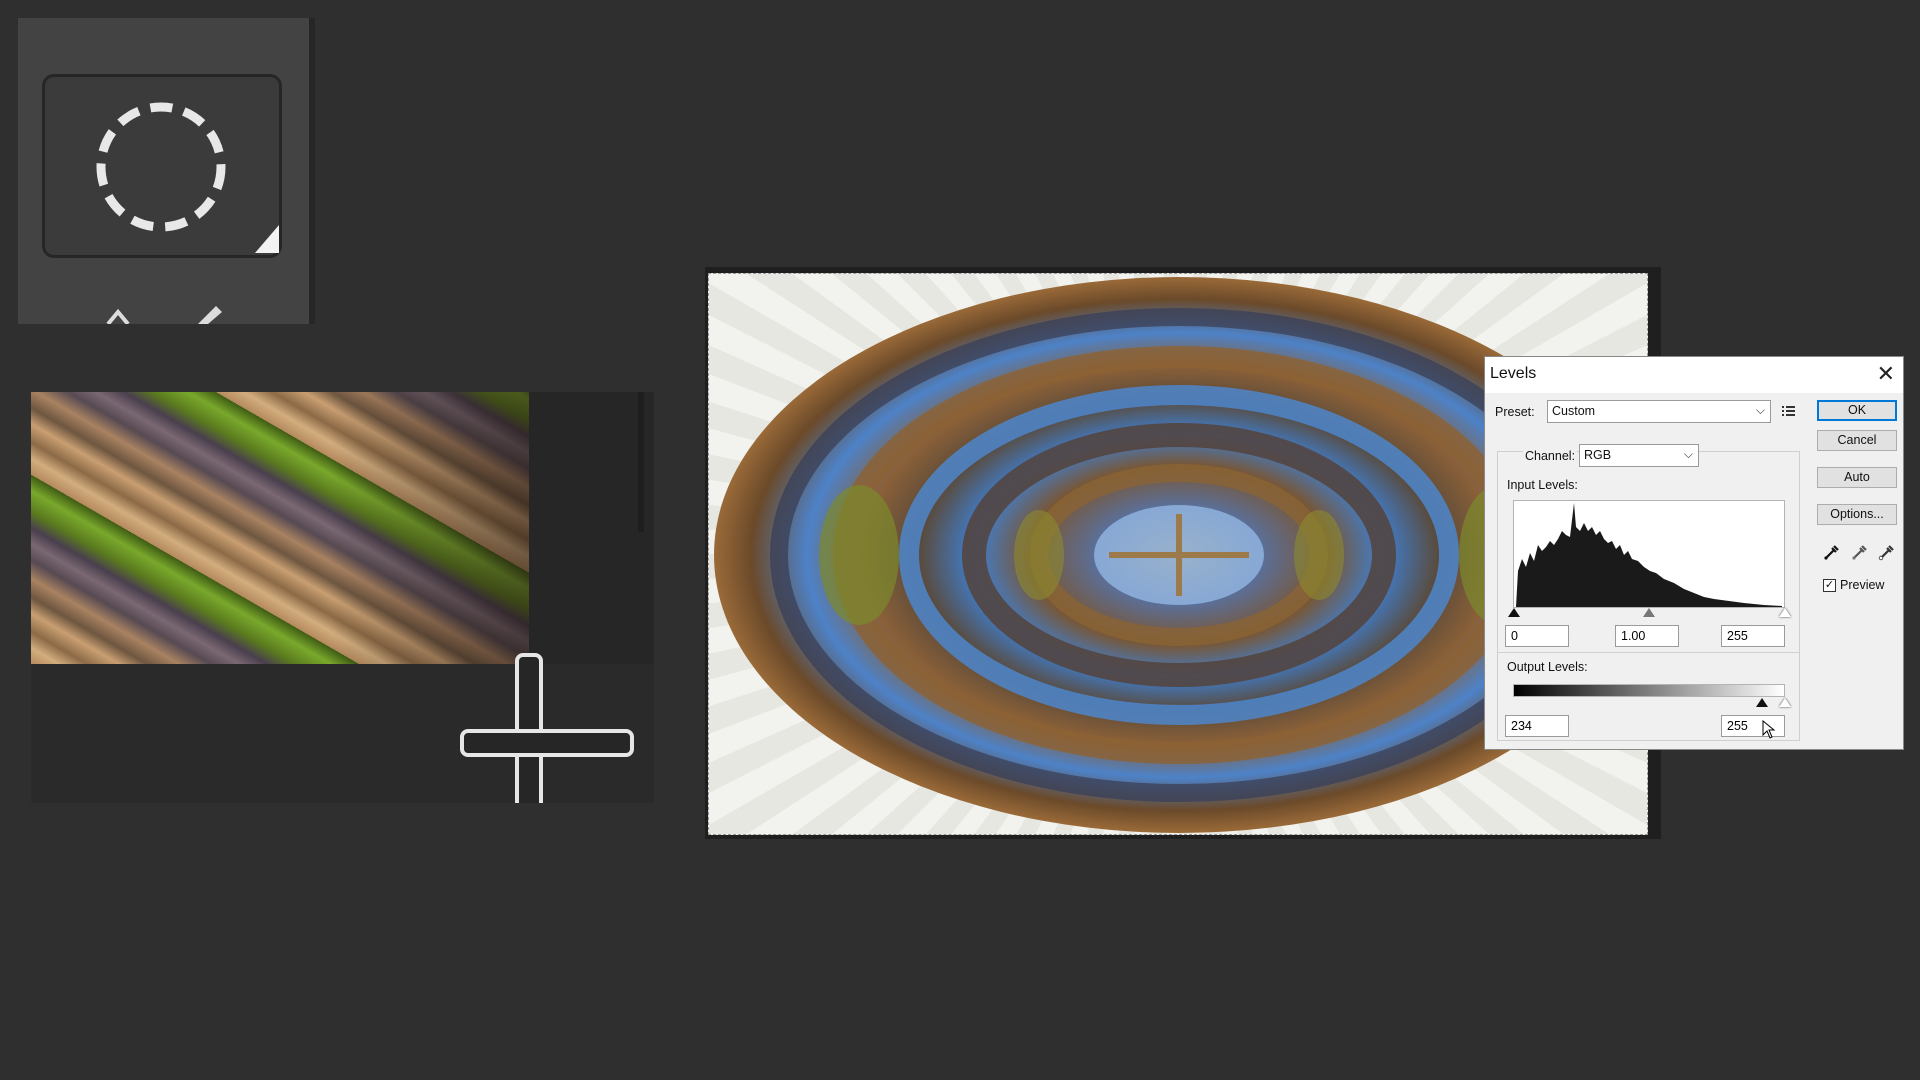 This screenshot has height=1080, width=1920. What do you see at coordinates (1785, 612) in the screenshot?
I see `input-white-slider` at bounding box center [1785, 612].